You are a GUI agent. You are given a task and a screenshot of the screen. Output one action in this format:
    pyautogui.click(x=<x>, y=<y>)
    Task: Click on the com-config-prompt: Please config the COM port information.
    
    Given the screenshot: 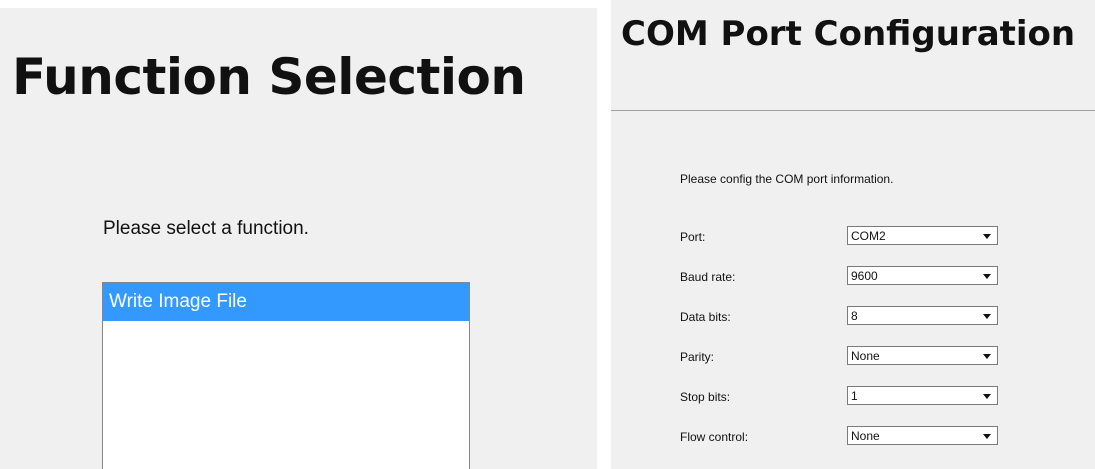 What is the action you would take?
    pyautogui.click(x=787, y=179)
    